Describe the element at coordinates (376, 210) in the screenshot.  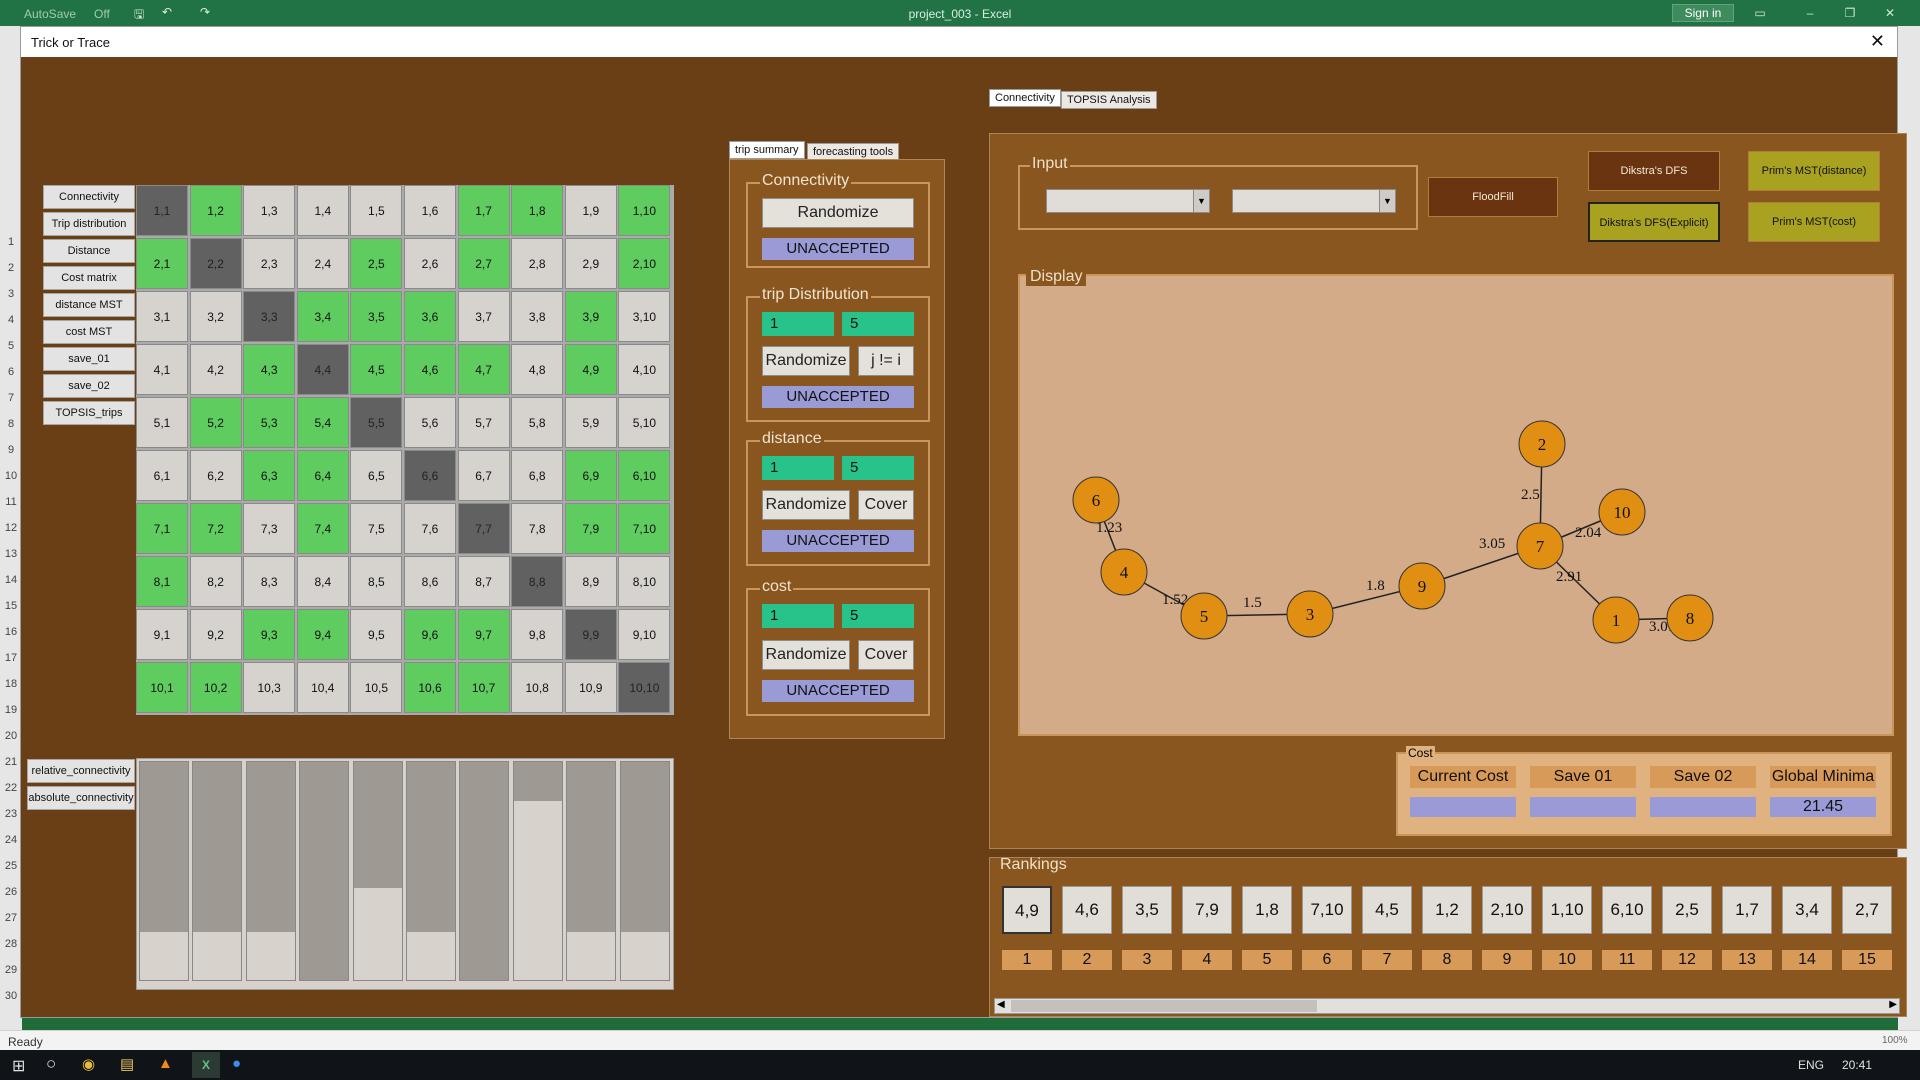
I see `grid-cell: 1,5` at that location.